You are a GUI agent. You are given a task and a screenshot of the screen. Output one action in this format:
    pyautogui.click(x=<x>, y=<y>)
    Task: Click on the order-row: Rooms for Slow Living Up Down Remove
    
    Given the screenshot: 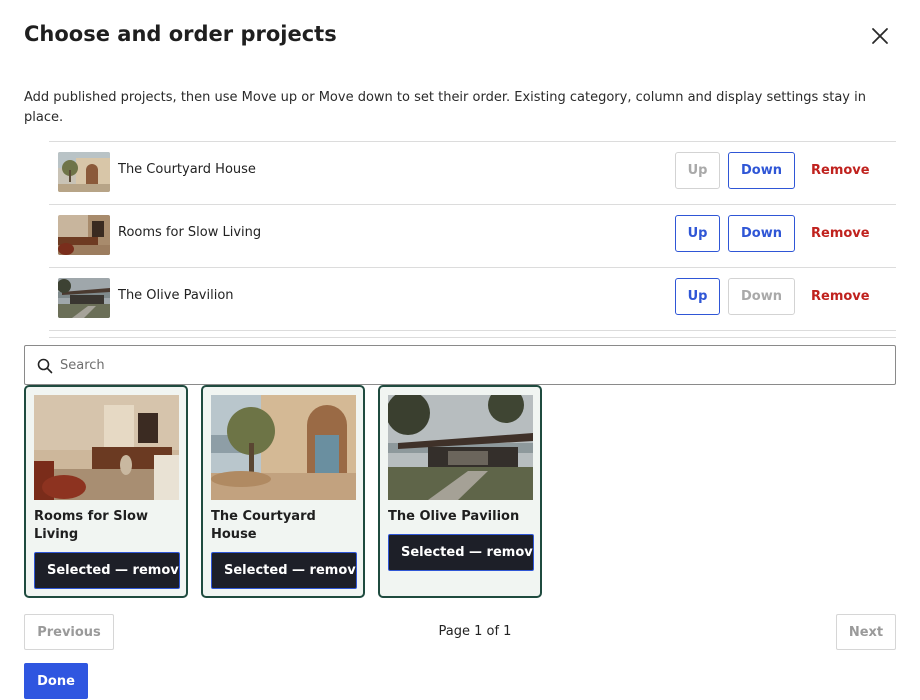 What is the action you would take?
    pyautogui.click(x=472, y=236)
    